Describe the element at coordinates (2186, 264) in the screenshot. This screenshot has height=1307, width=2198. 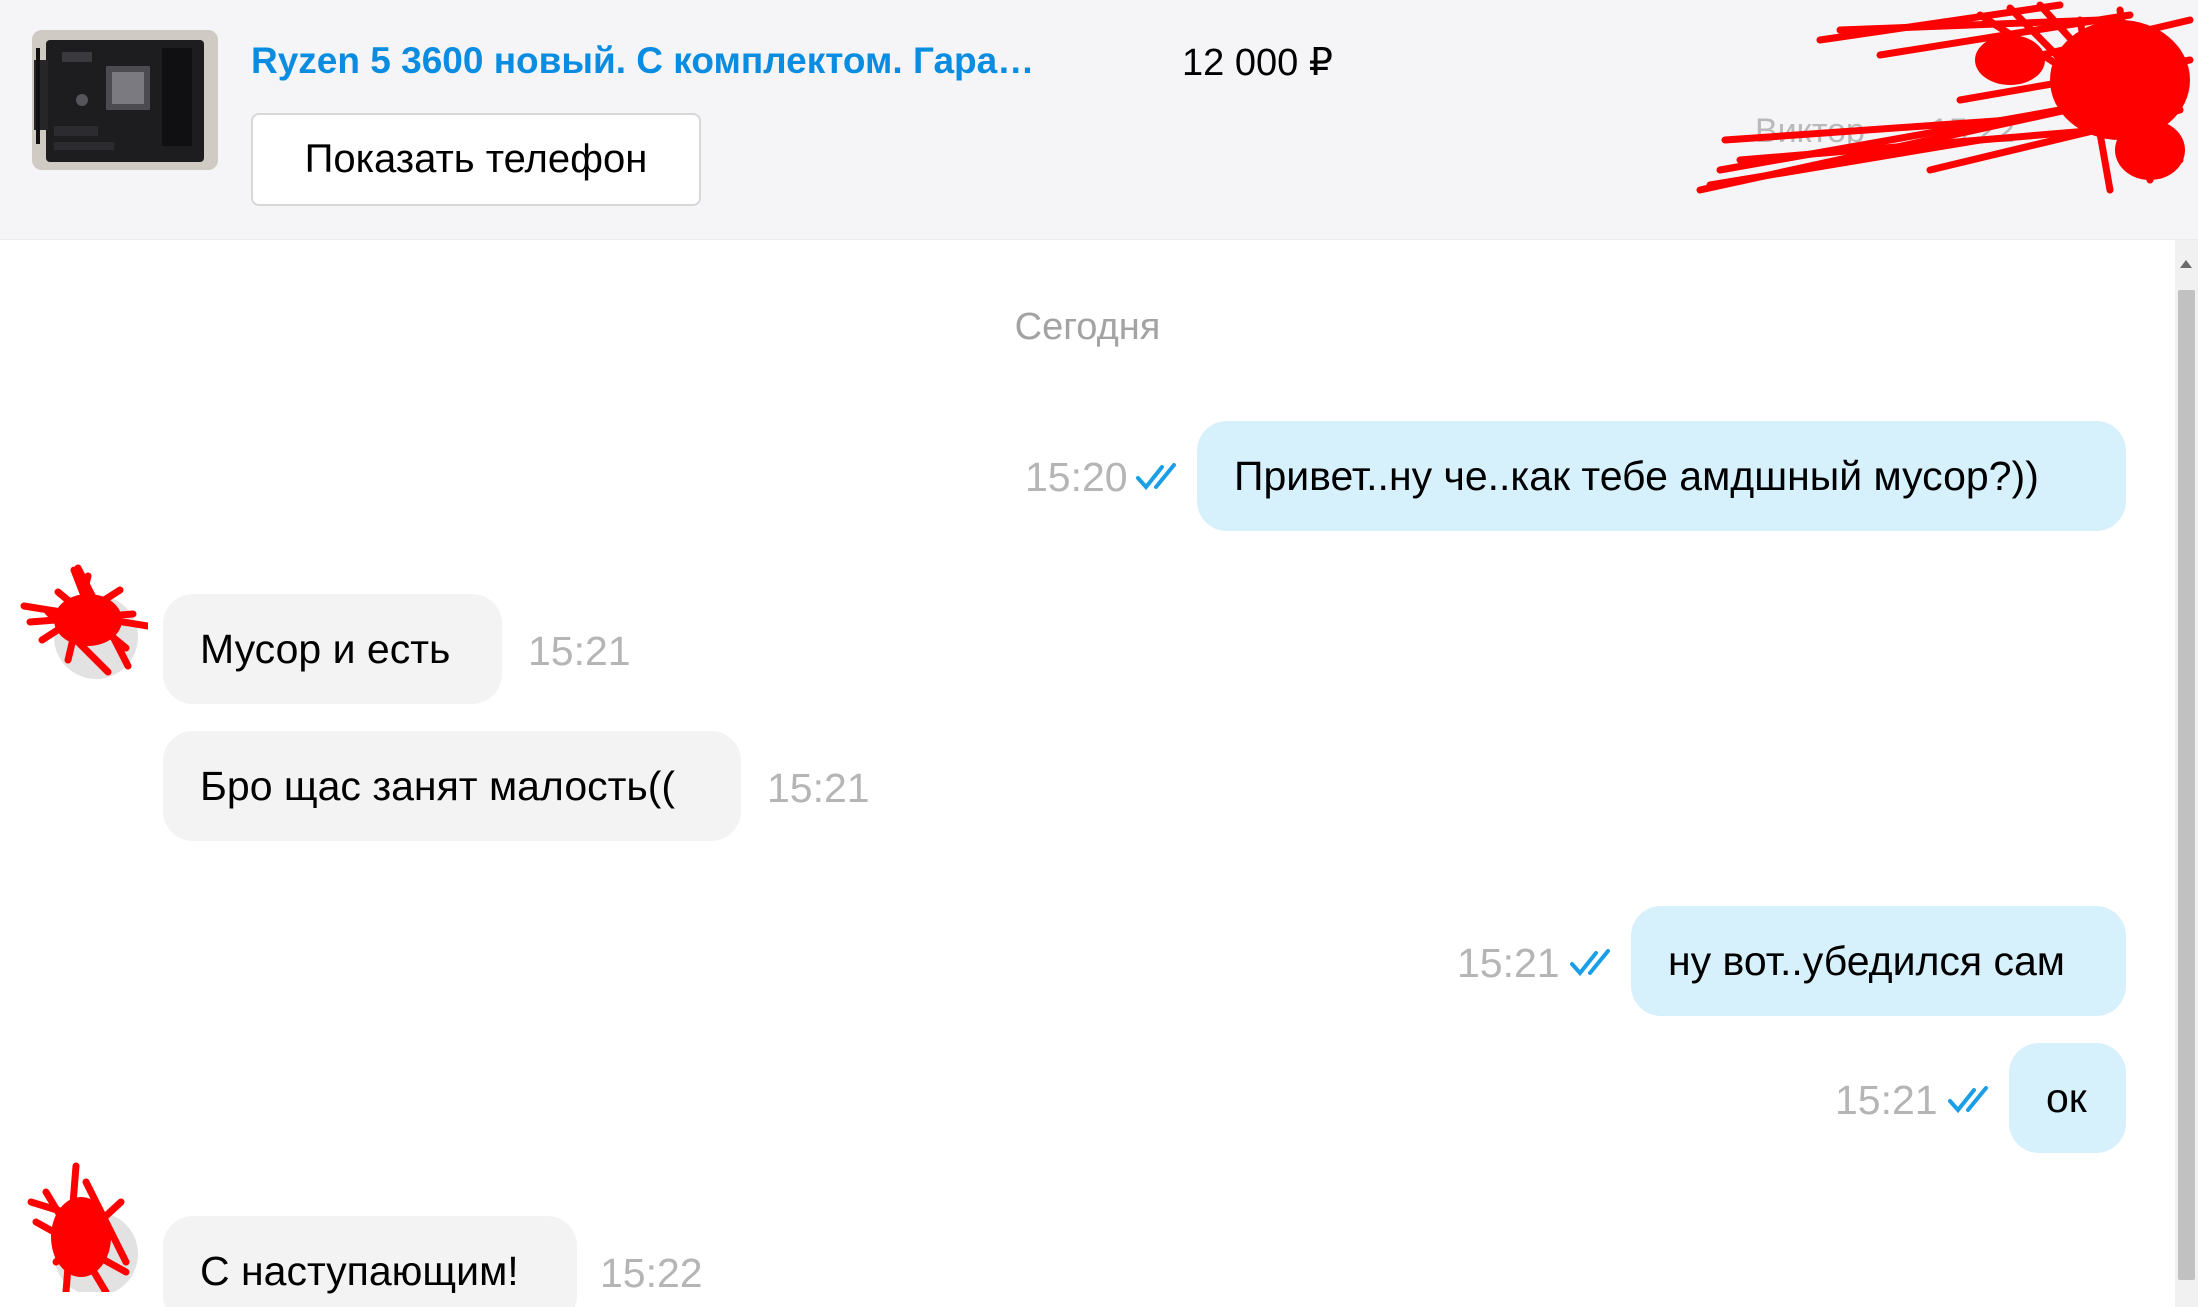
I see `chevron-up-icon` at that location.